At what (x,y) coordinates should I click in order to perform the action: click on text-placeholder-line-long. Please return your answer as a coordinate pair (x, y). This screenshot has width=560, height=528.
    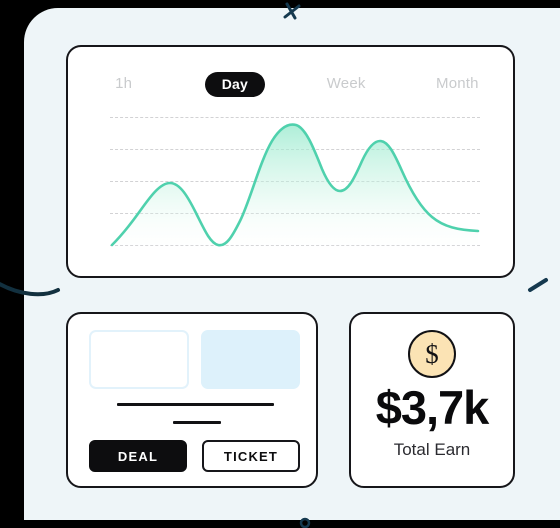
    Looking at the image, I should click on (195, 404).